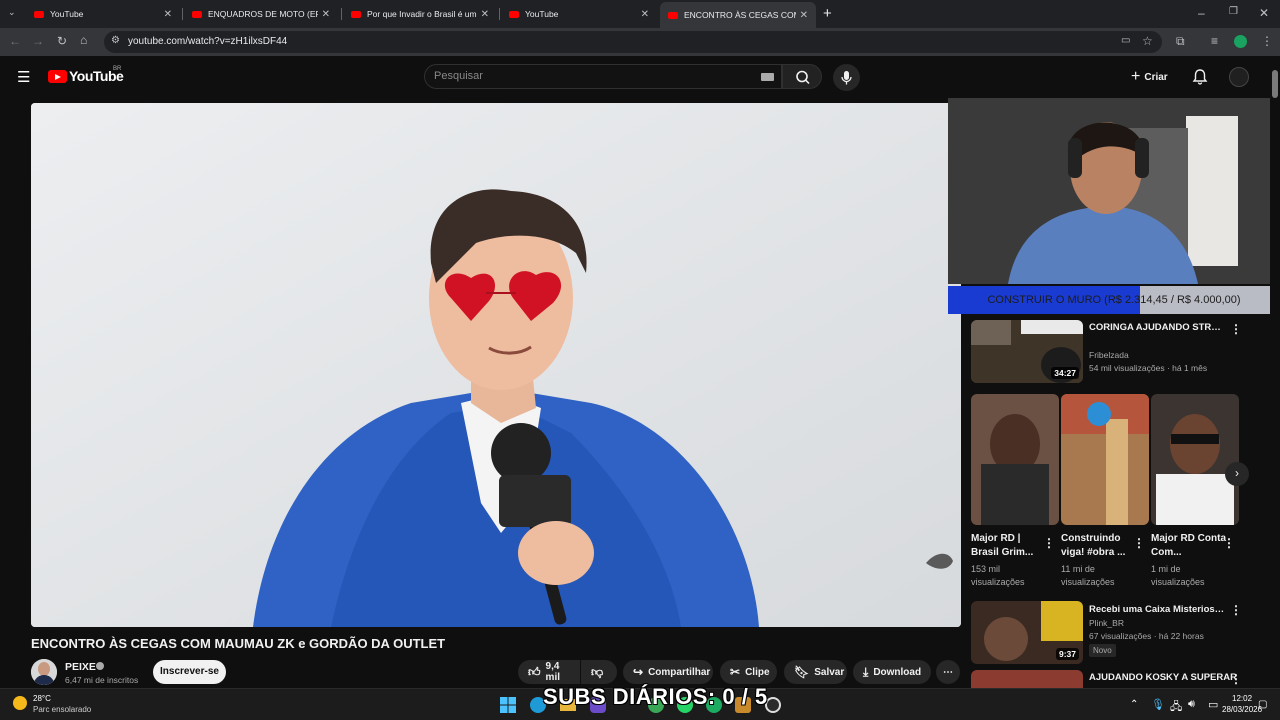 This screenshot has width=1280, height=720. Describe the element at coordinates (420, 14) in the screenshot. I see `browser-tab-3: Por que Invadir o Brasil é um Pl ✕` at that location.